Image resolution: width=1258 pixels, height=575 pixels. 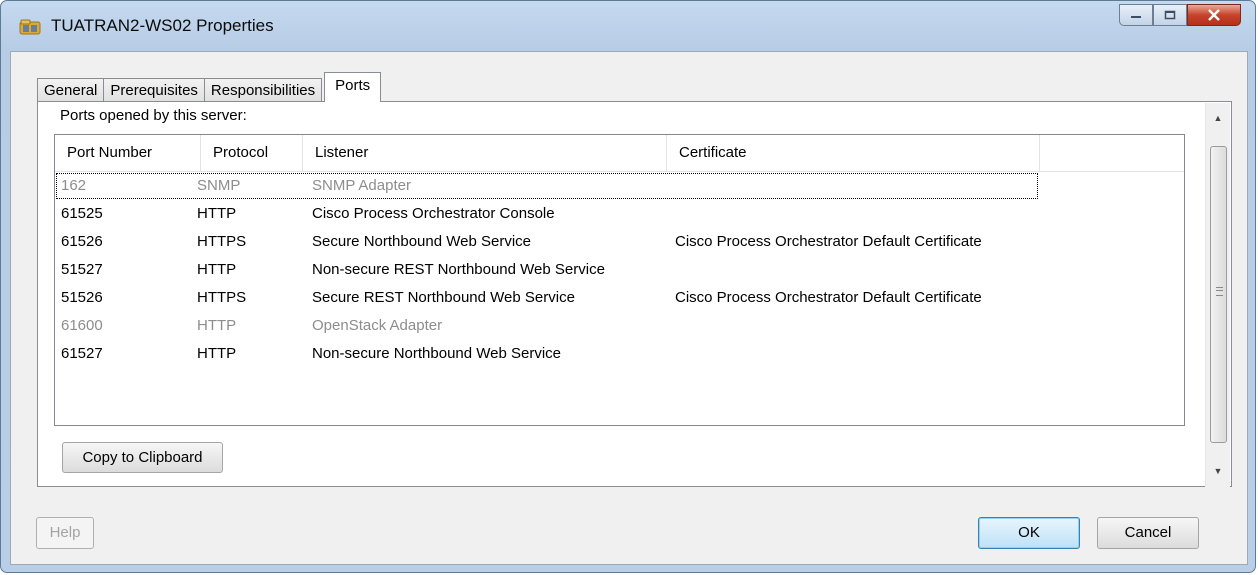 I want to click on tab-prerequisites: Prerequisites, so click(x=154, y=90).